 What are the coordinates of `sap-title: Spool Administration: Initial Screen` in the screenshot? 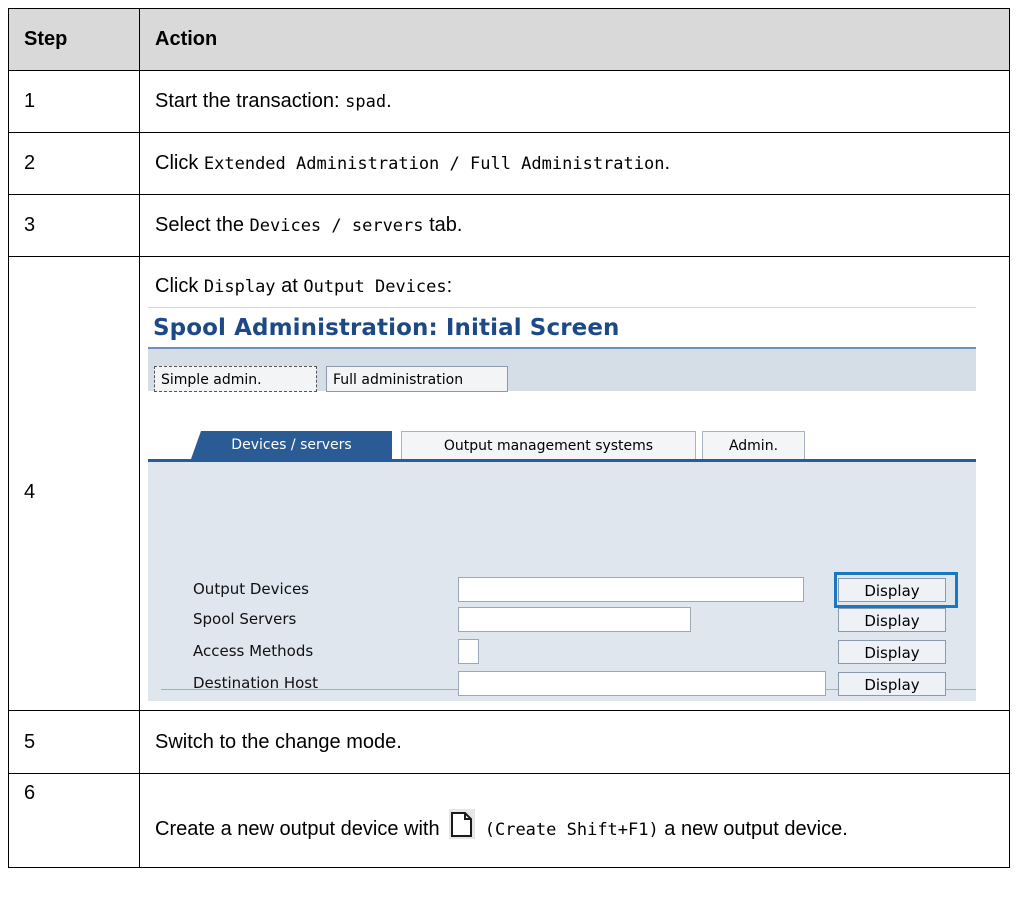 It's located at (386, 328).